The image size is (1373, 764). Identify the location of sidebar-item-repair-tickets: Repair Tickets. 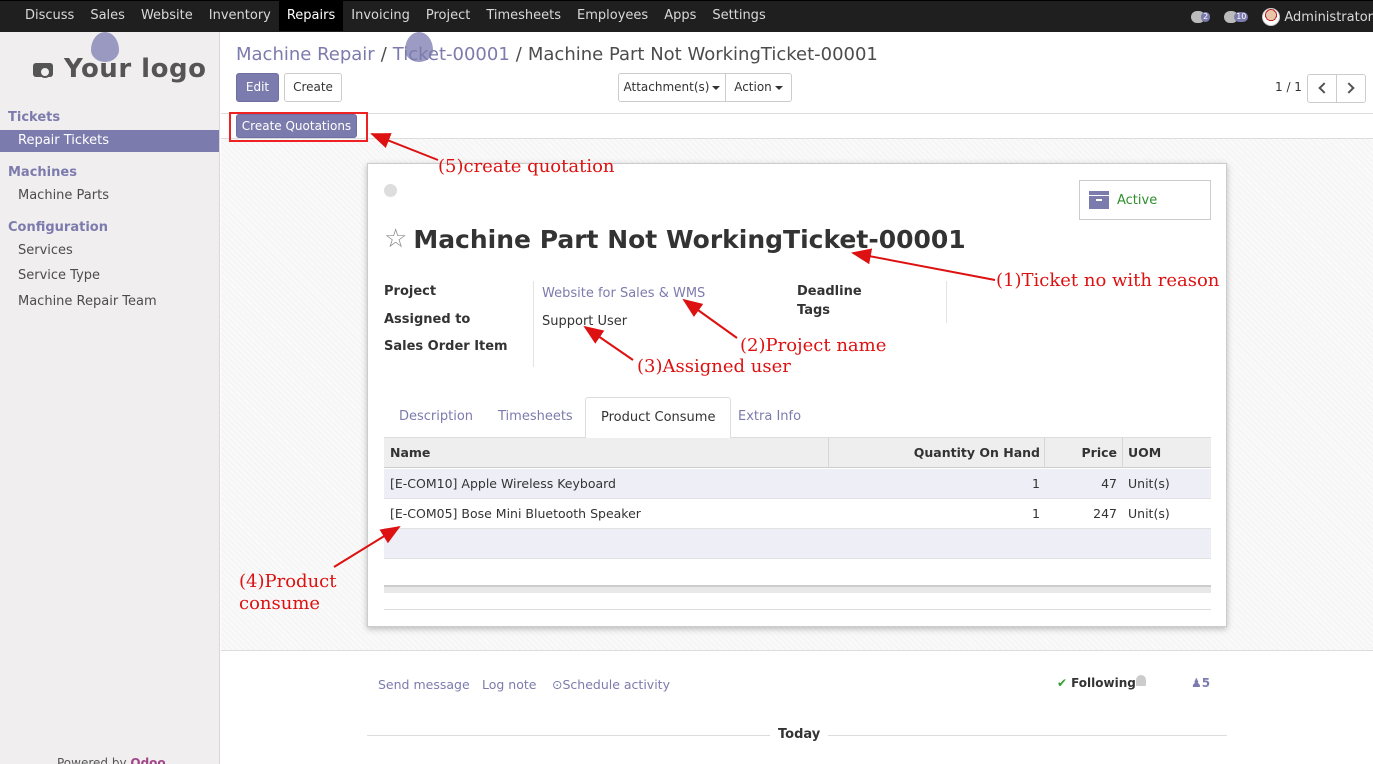
(109, 141).